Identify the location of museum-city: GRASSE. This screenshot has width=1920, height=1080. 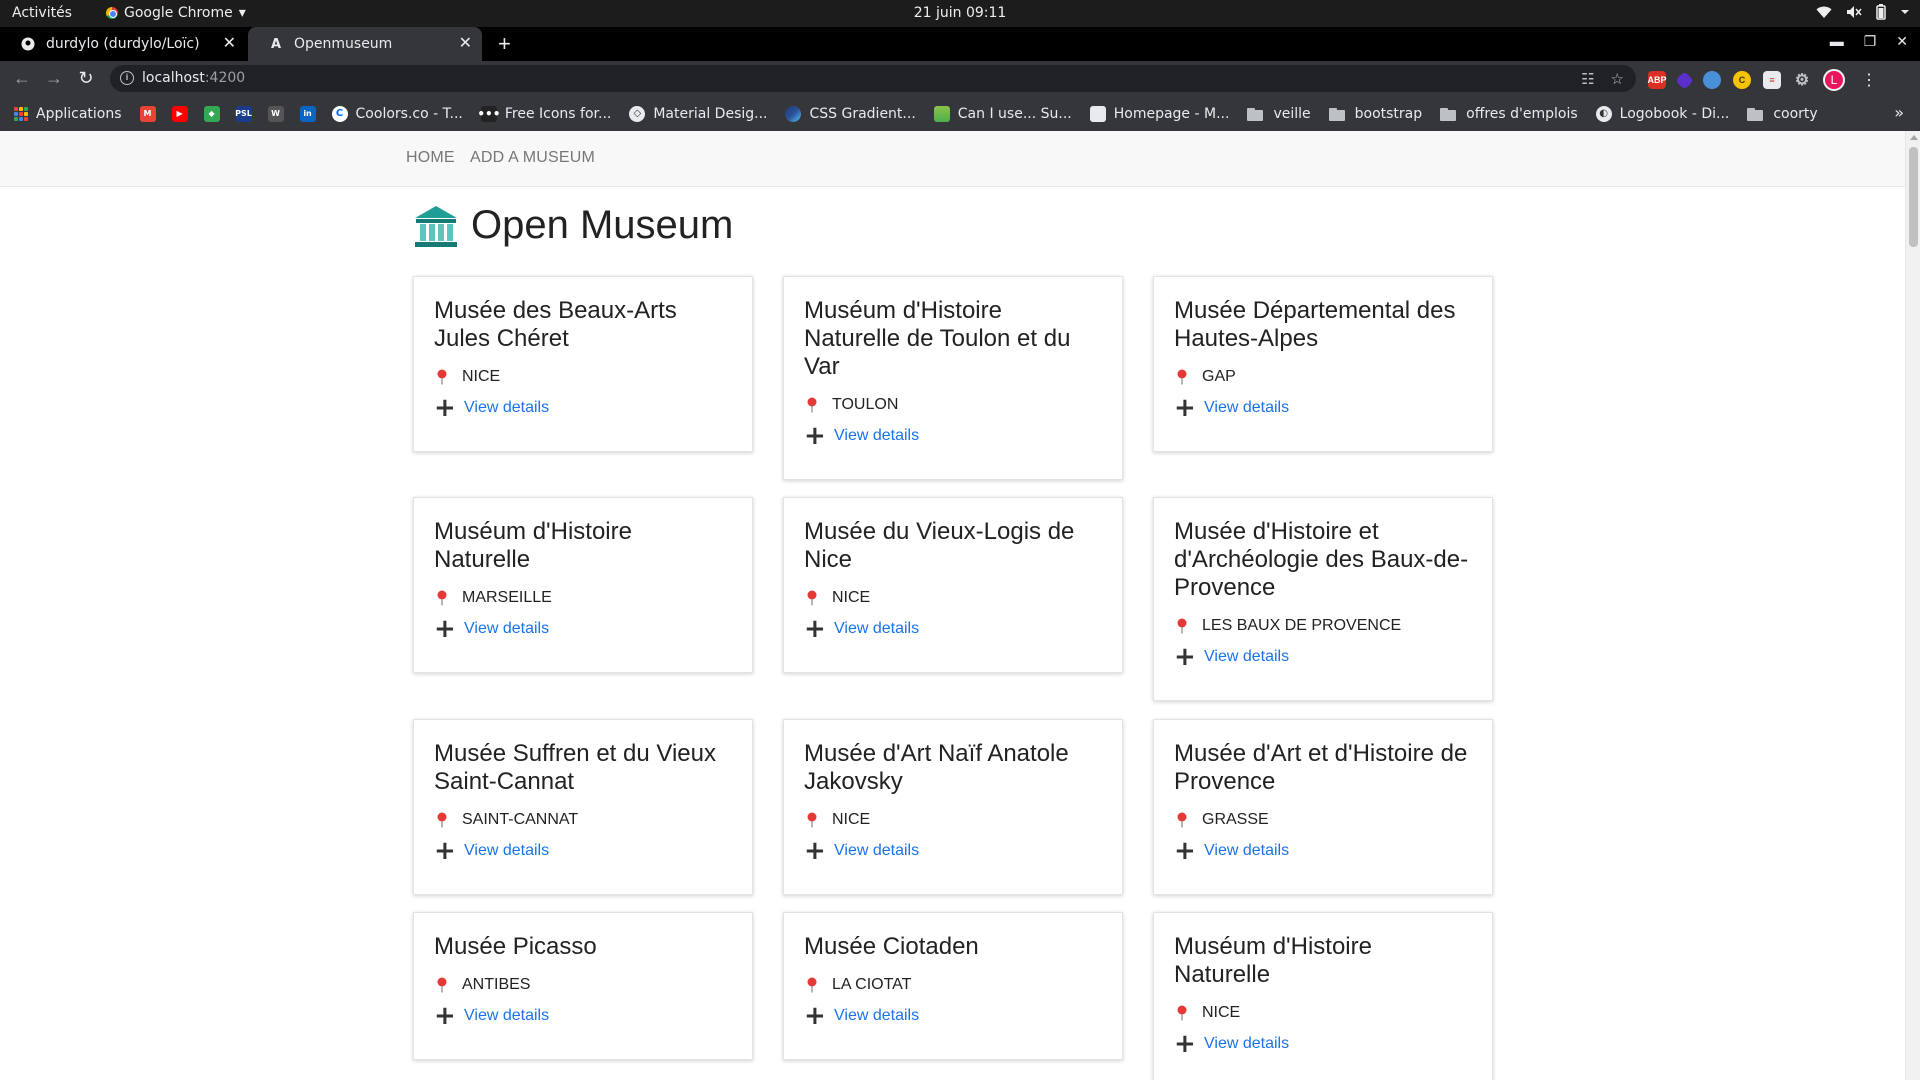
(1323, 820).